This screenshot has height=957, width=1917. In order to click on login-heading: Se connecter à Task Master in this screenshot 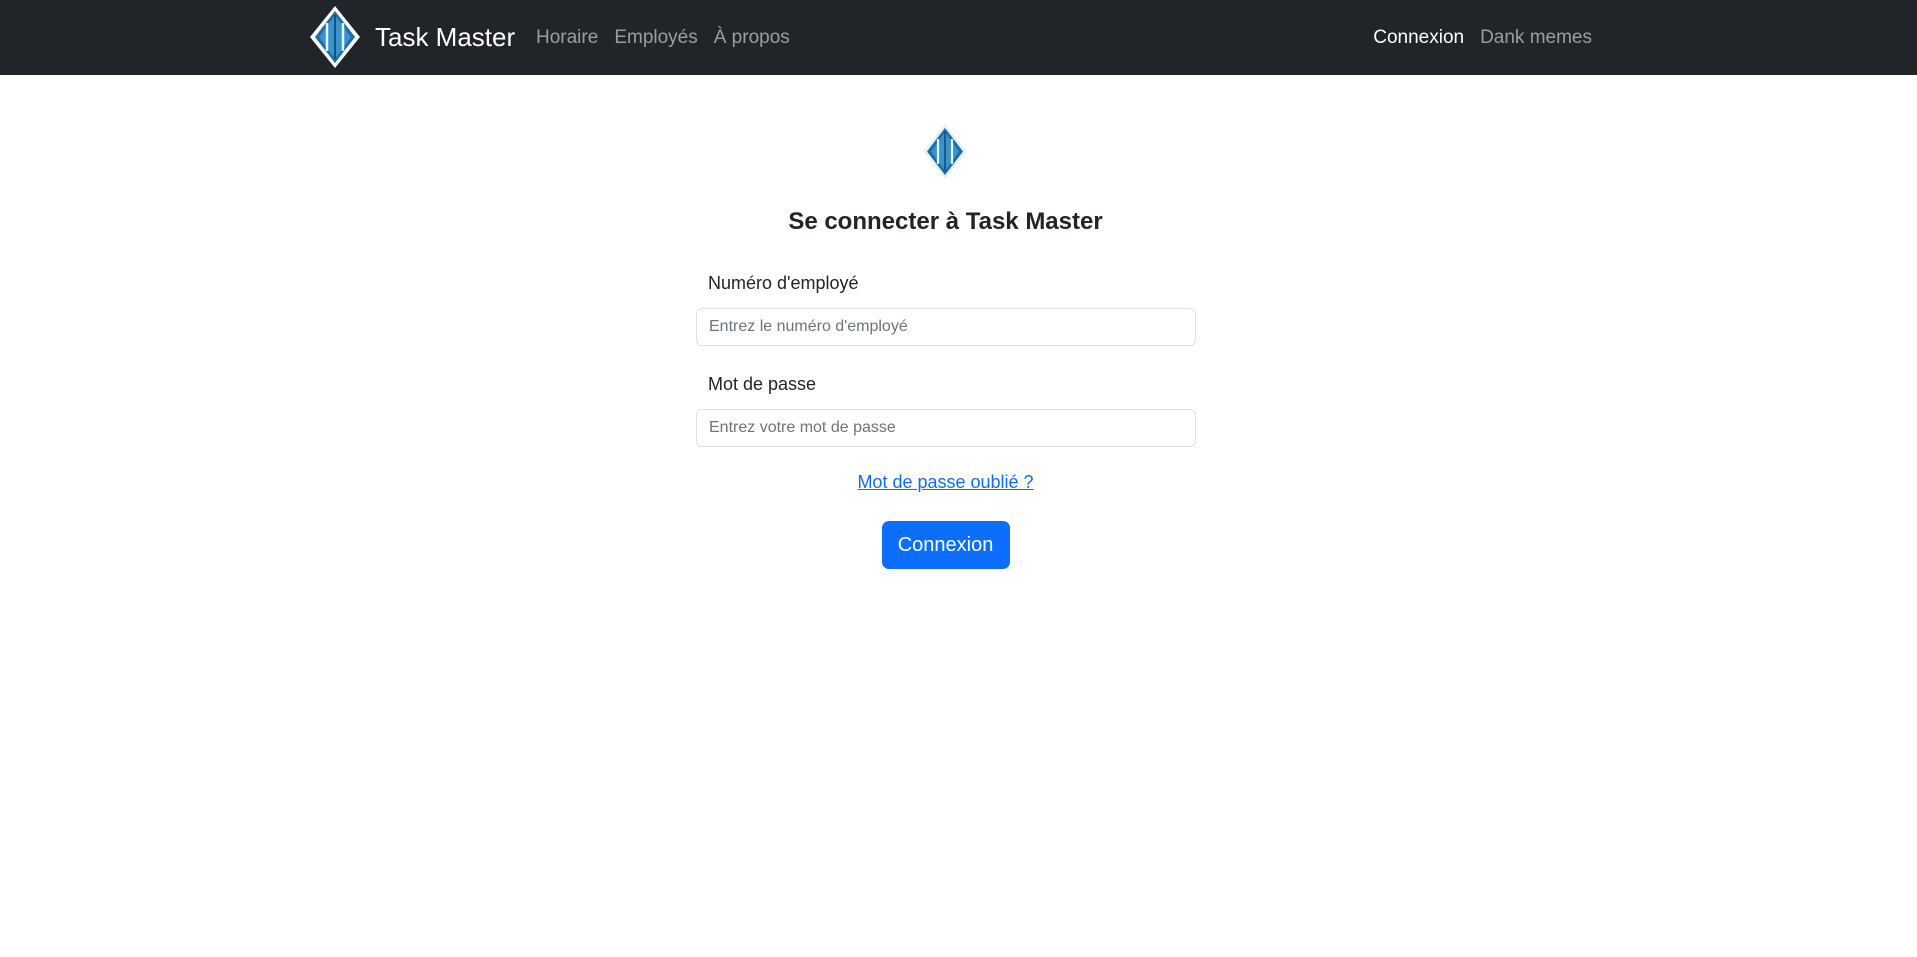, I will do `click(945, 221)`.